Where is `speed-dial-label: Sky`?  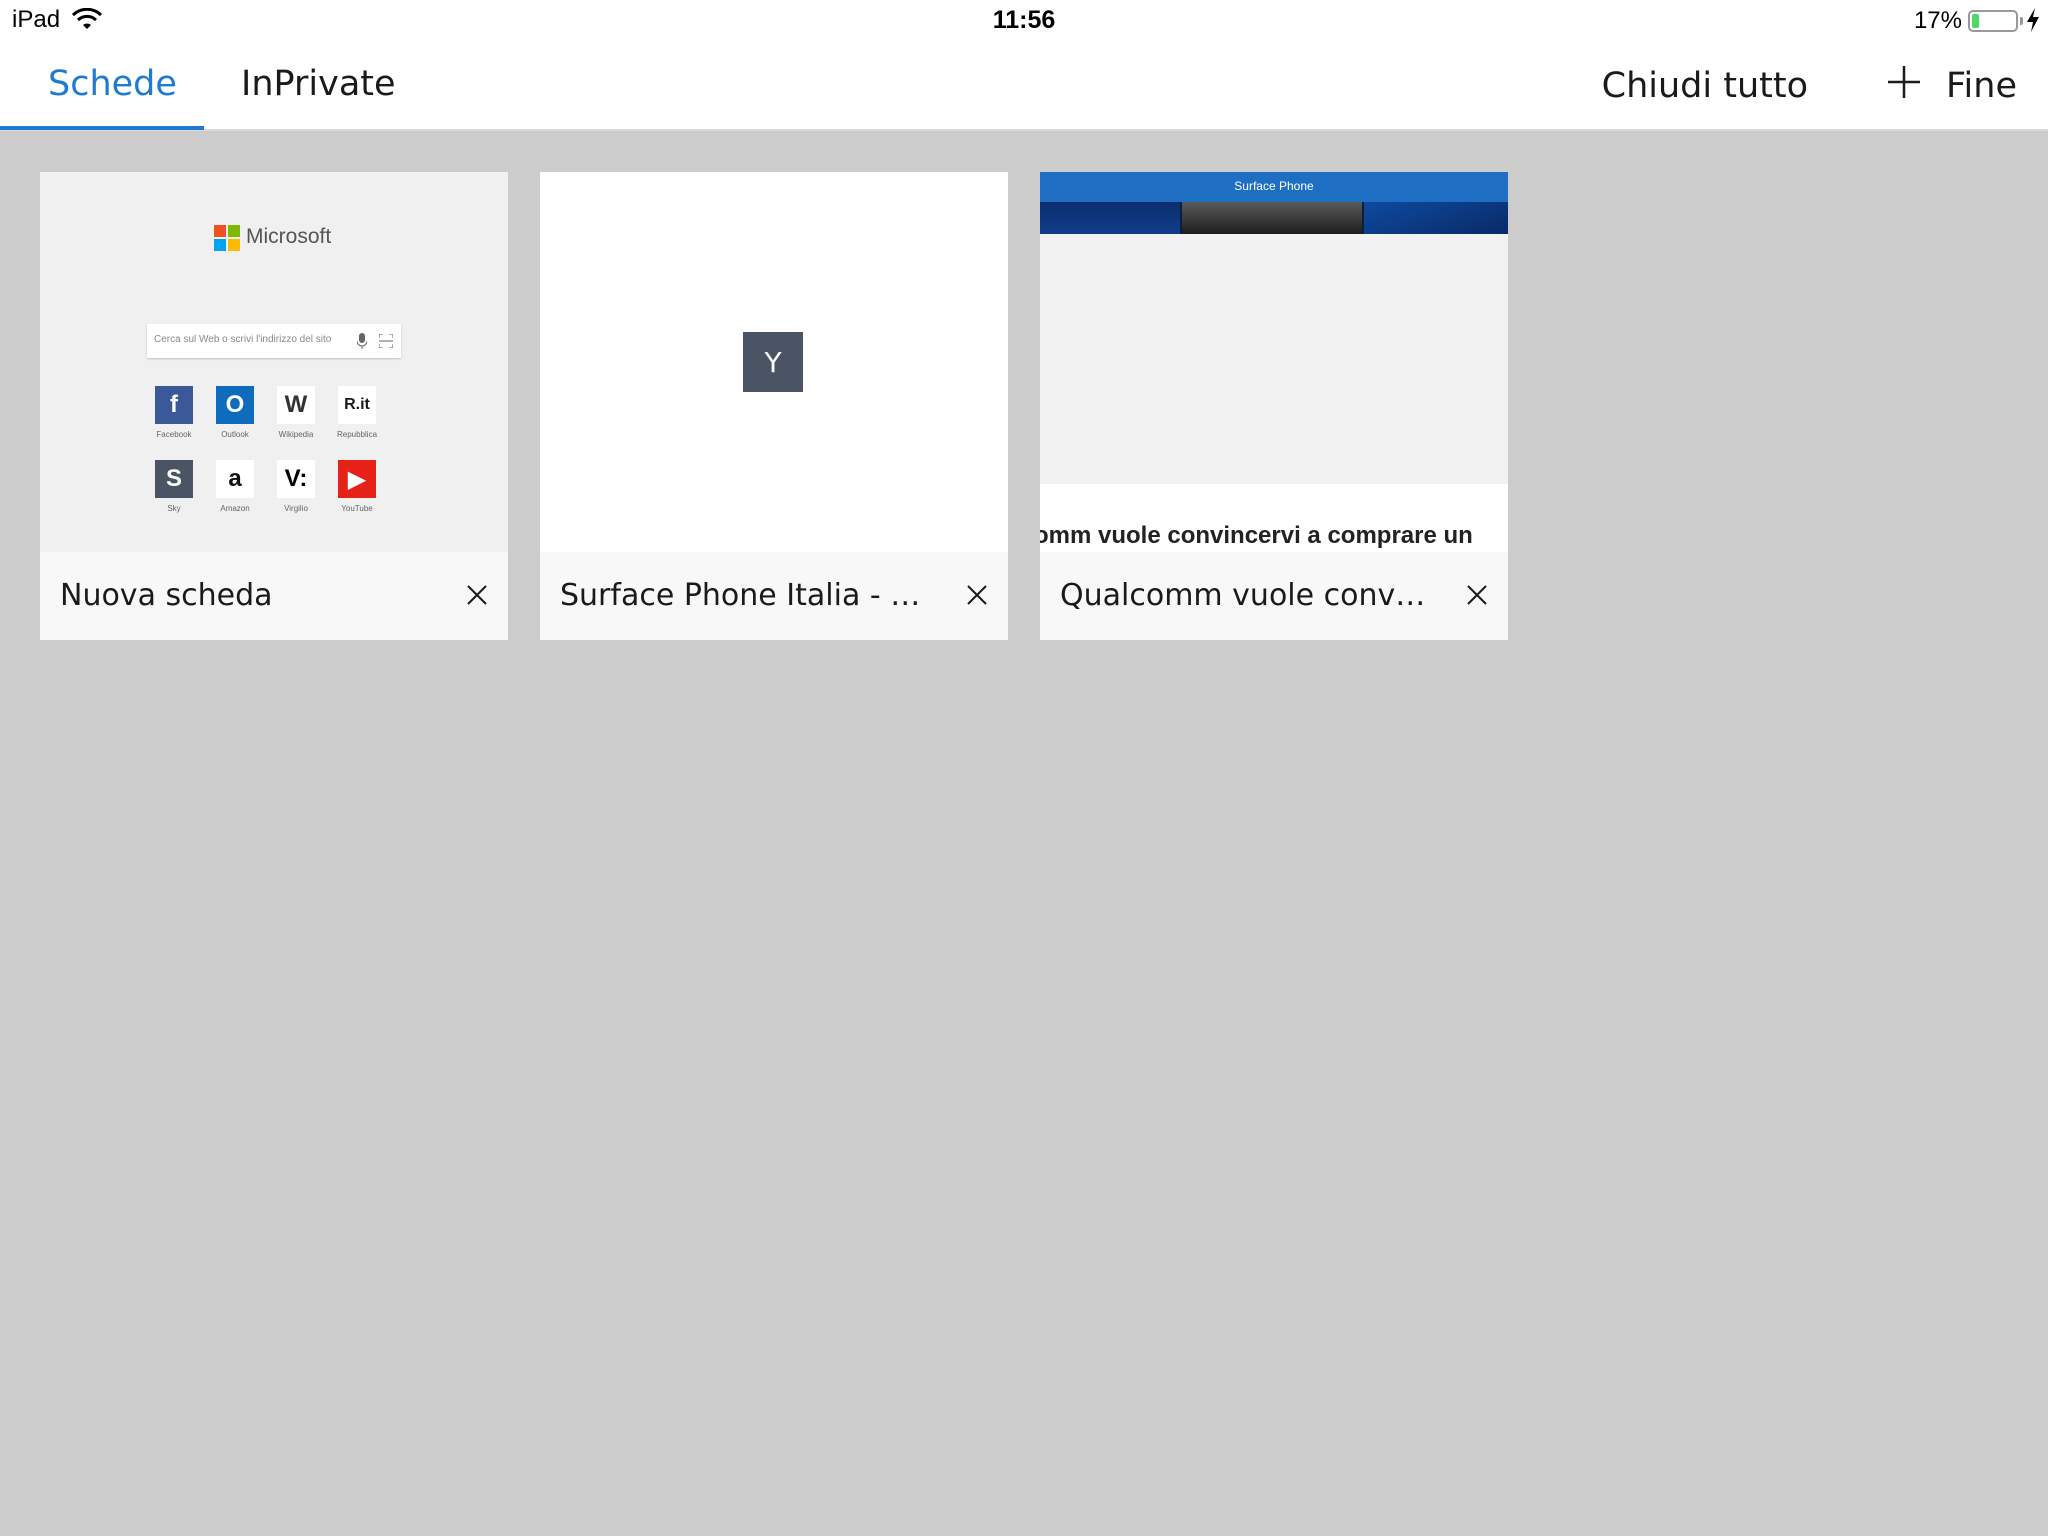
speed-dial-label: Sky is located at coordinates (174, 508).